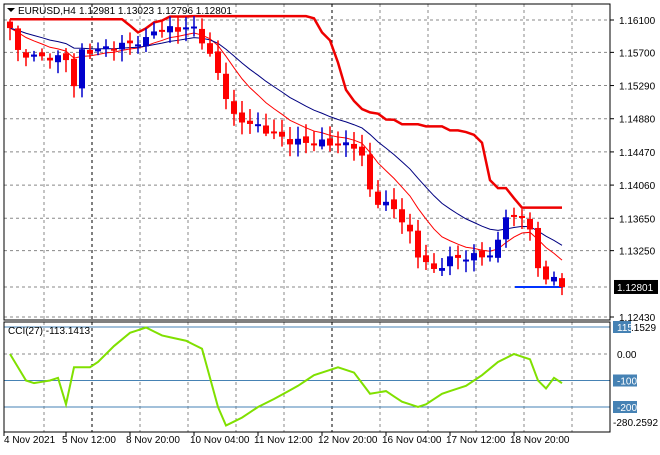 This screenshot has width=660, height=455. I want to click on time-label: 17 Nov 12:00, so click(476, 440).